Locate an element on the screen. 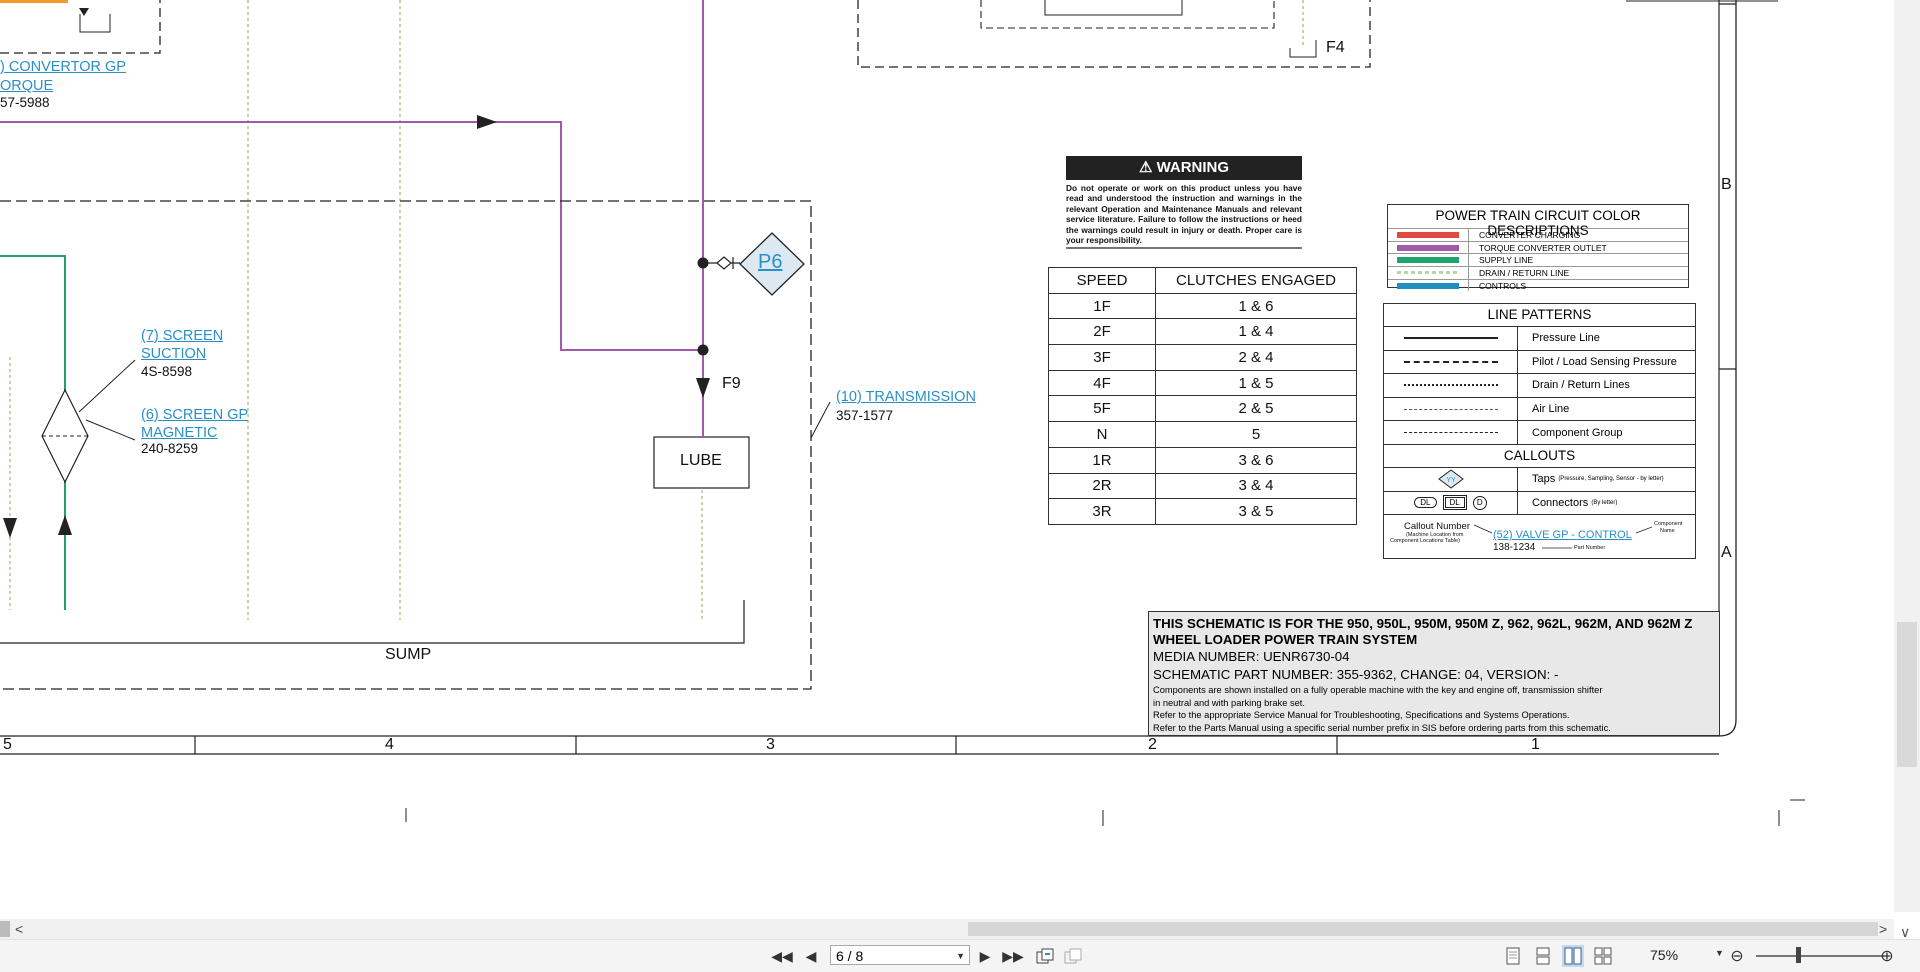 The image size is (1920, 972). screen-suction-link: (7) SCREEN is located at coordinates (182, 336).